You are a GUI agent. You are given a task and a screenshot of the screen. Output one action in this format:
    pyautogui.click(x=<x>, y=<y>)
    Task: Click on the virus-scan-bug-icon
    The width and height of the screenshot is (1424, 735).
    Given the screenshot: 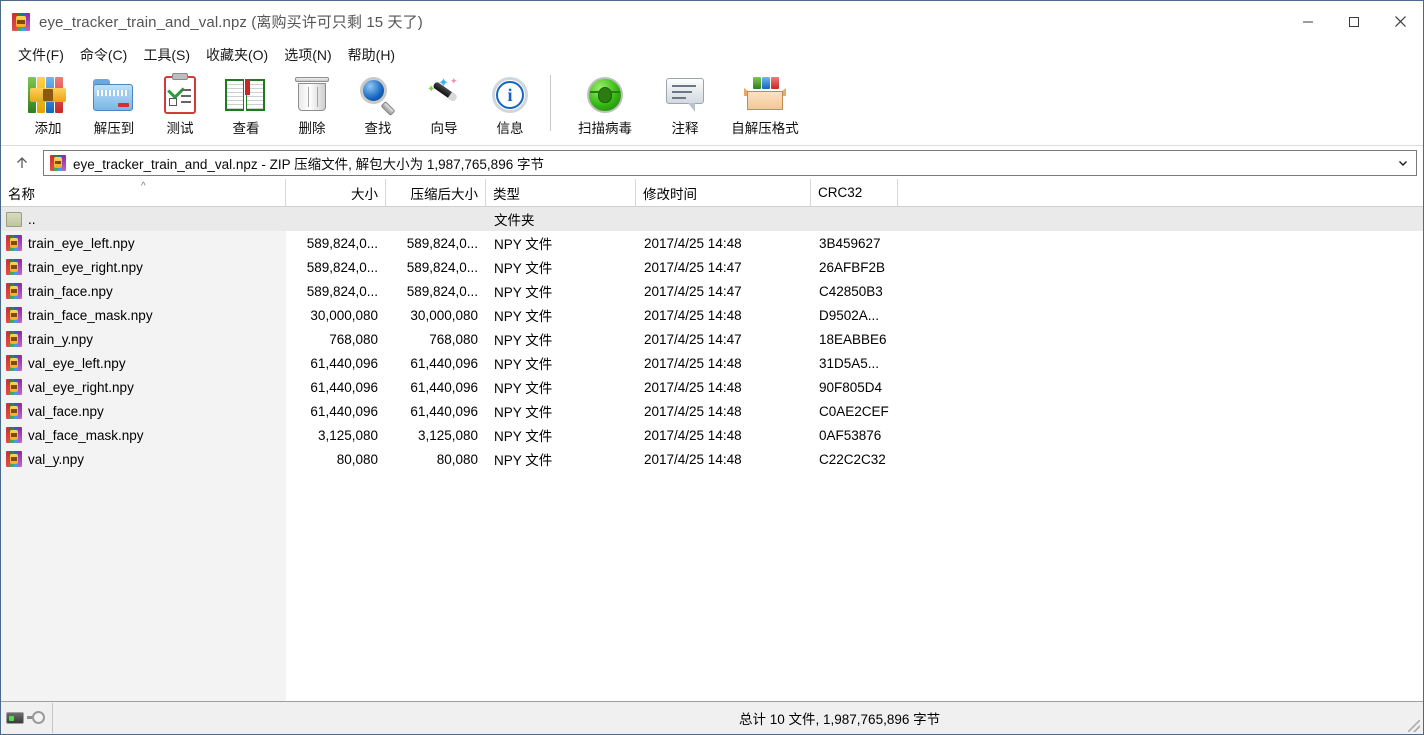 What is the action you would take?
    pyautogui.click(x=605, y=94)
    